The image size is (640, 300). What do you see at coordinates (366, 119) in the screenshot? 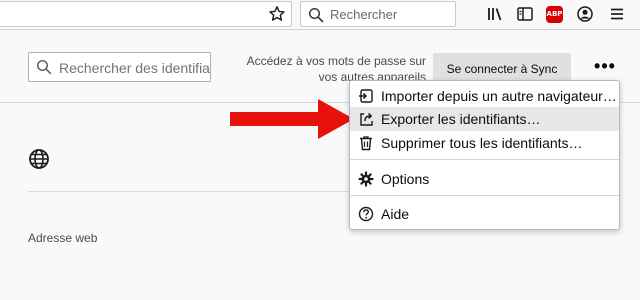
I see `export-icon` at bounding box center [366, 119].